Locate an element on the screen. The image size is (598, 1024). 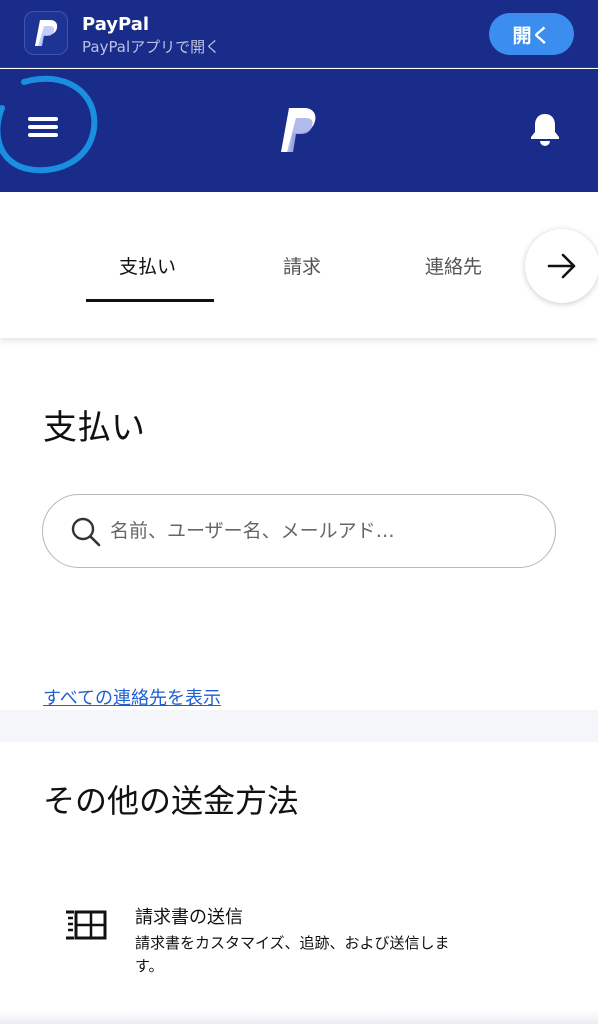
paypal-app-icon is located at coordinates (46, 33).